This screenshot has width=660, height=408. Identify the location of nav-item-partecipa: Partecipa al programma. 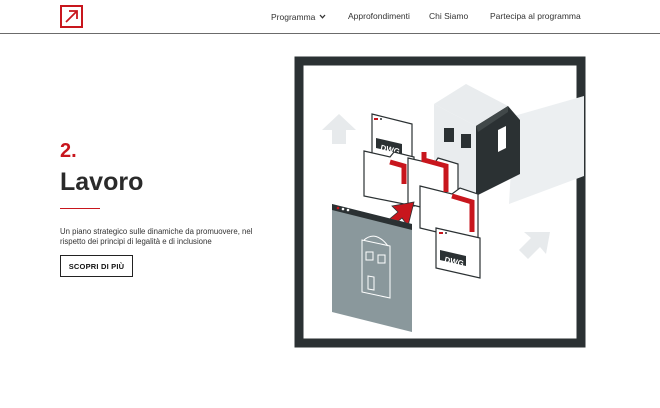
(535, 16).